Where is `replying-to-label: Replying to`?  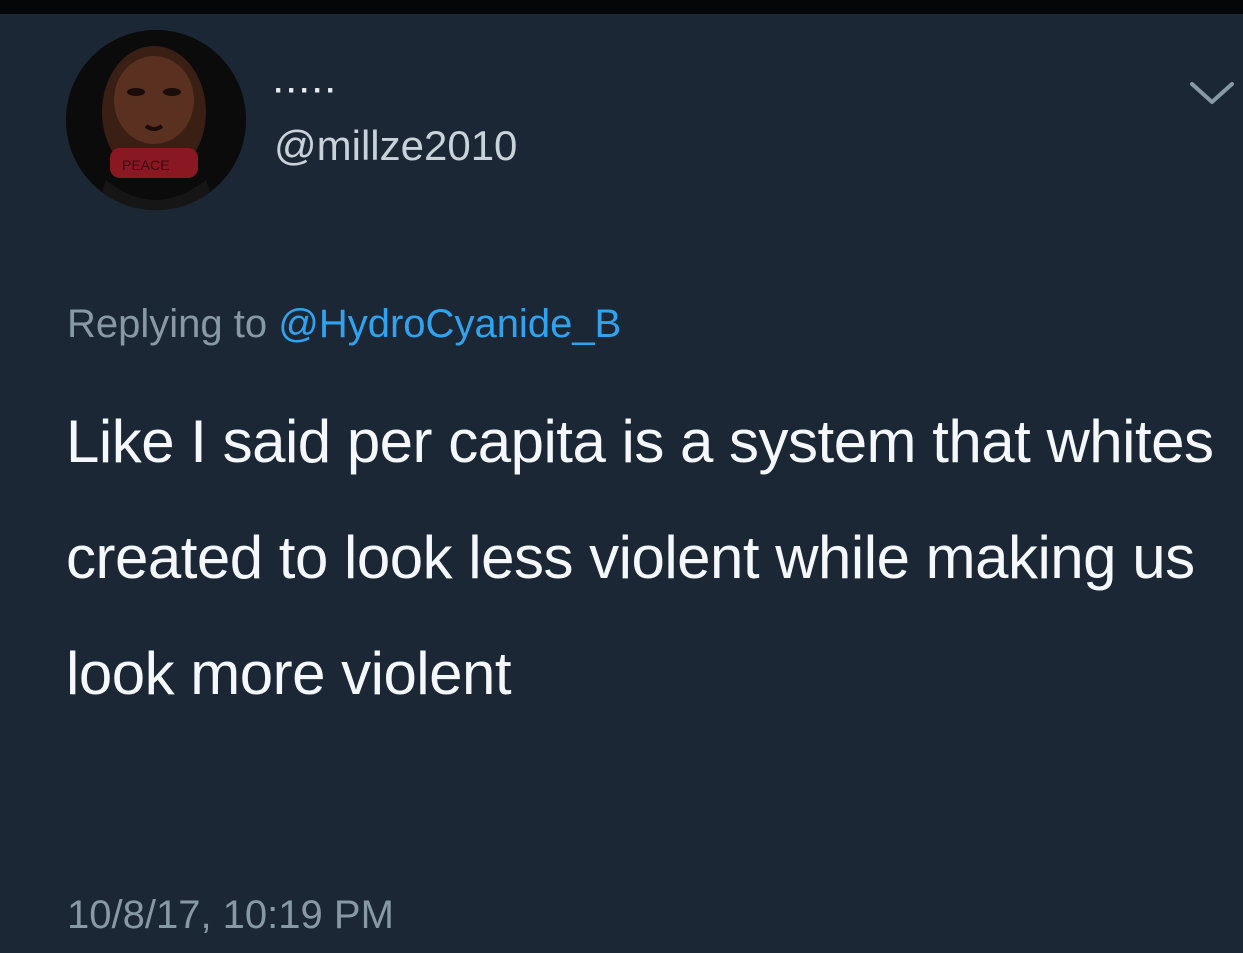
replying-to-label: Replying to is located at coordinates (167, 324).